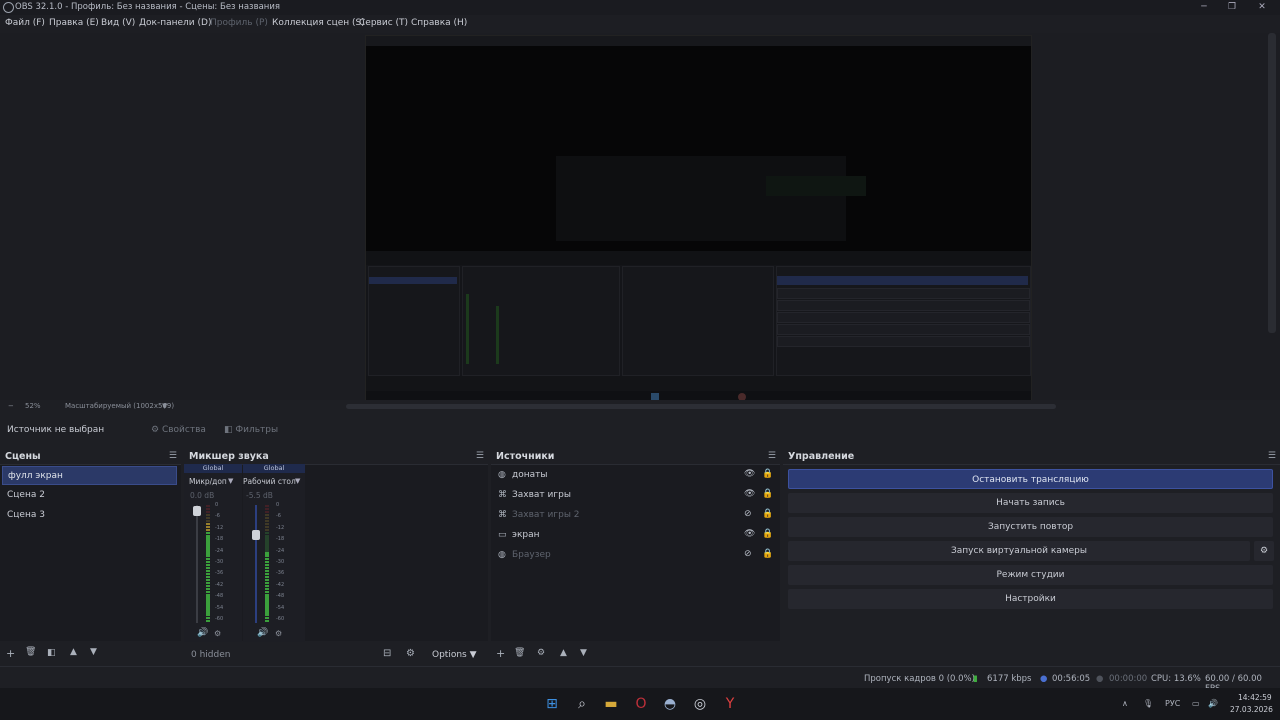 This screenshot has height=720, width=1280. What do you see at coordinates (635, 496) in the screenshot?
I see `source-item: ⌘ Захват игры 👁 🔒` at bounding box center [635, 496].